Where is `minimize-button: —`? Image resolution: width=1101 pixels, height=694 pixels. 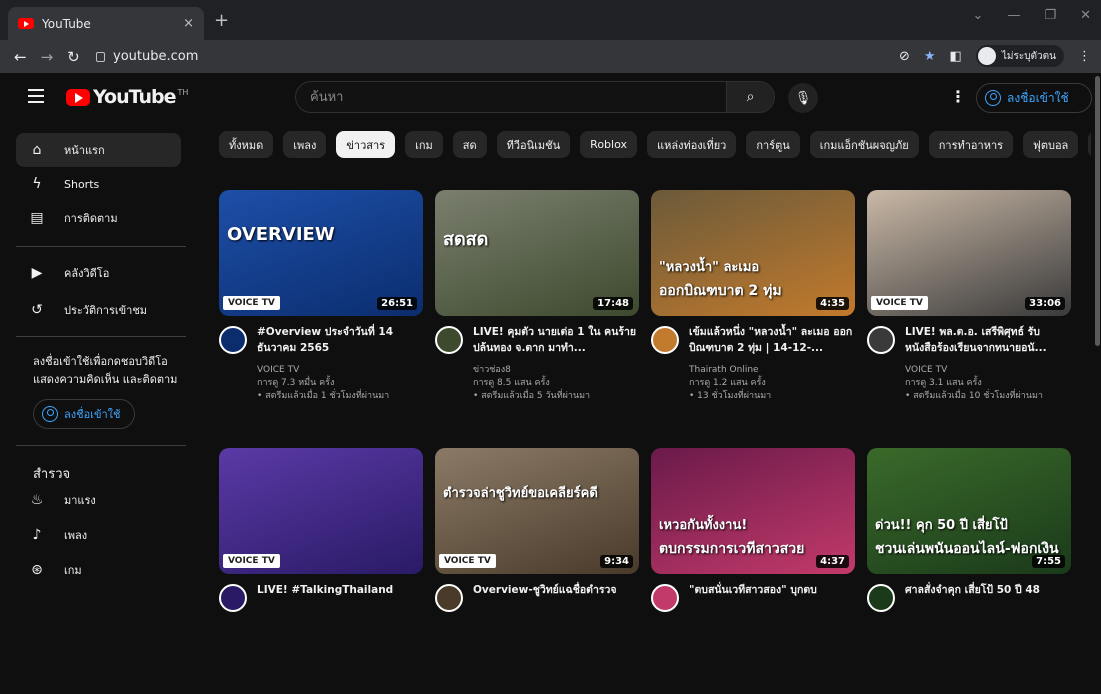
minimize-button: — is located at coordinates (1013, 15).